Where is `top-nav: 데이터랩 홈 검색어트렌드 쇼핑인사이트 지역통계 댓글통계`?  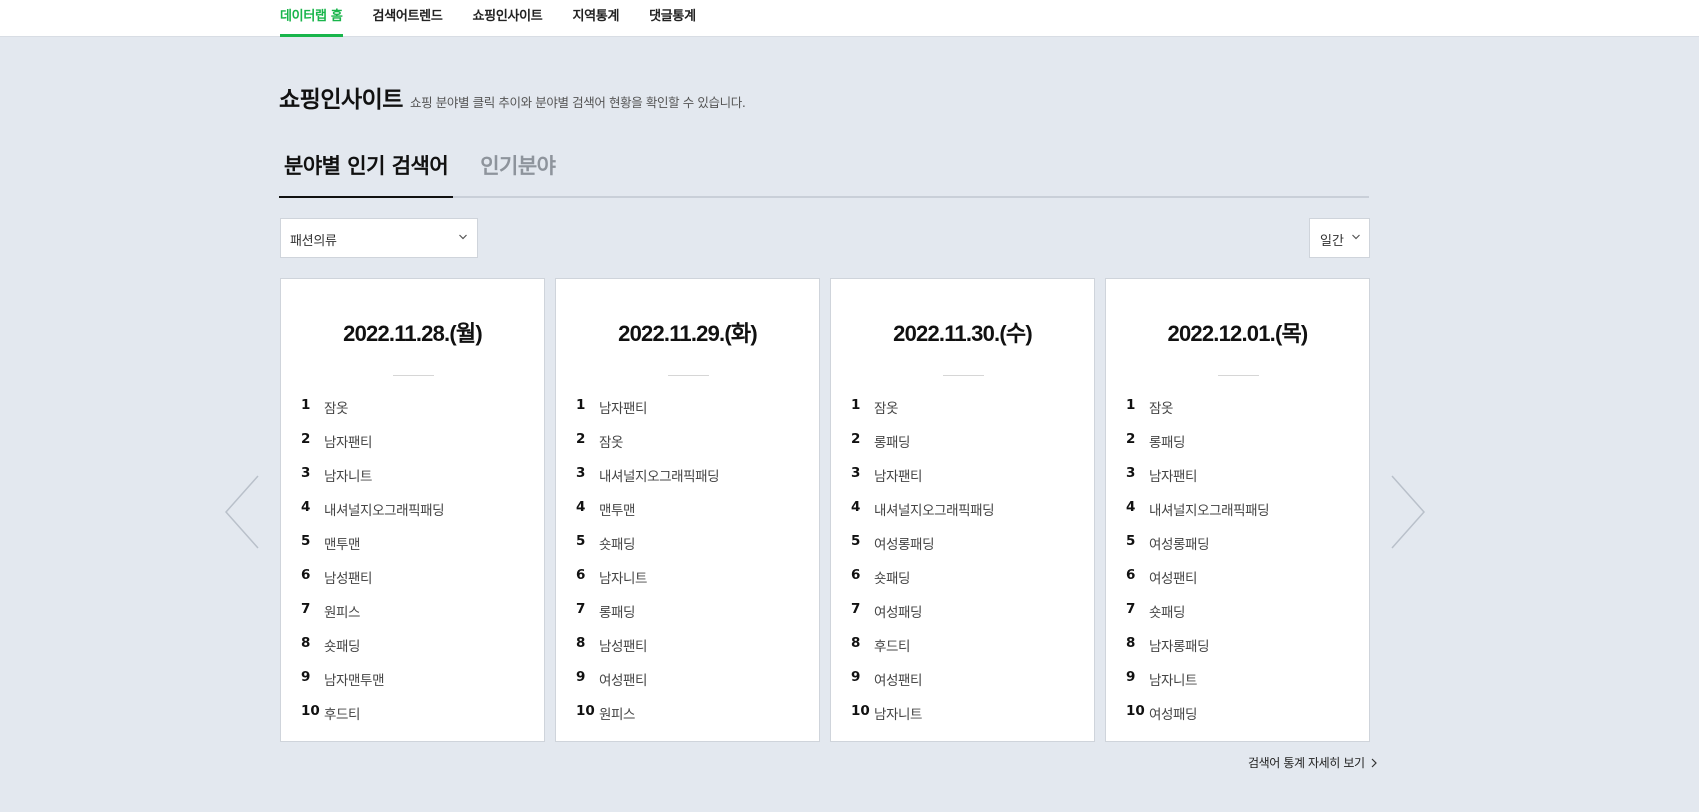
top-nav: 데이터랩 홈 검색어트렌드 쇼핑인사이트 지역통계 댓글통계 is located at coordinates (849, 18).